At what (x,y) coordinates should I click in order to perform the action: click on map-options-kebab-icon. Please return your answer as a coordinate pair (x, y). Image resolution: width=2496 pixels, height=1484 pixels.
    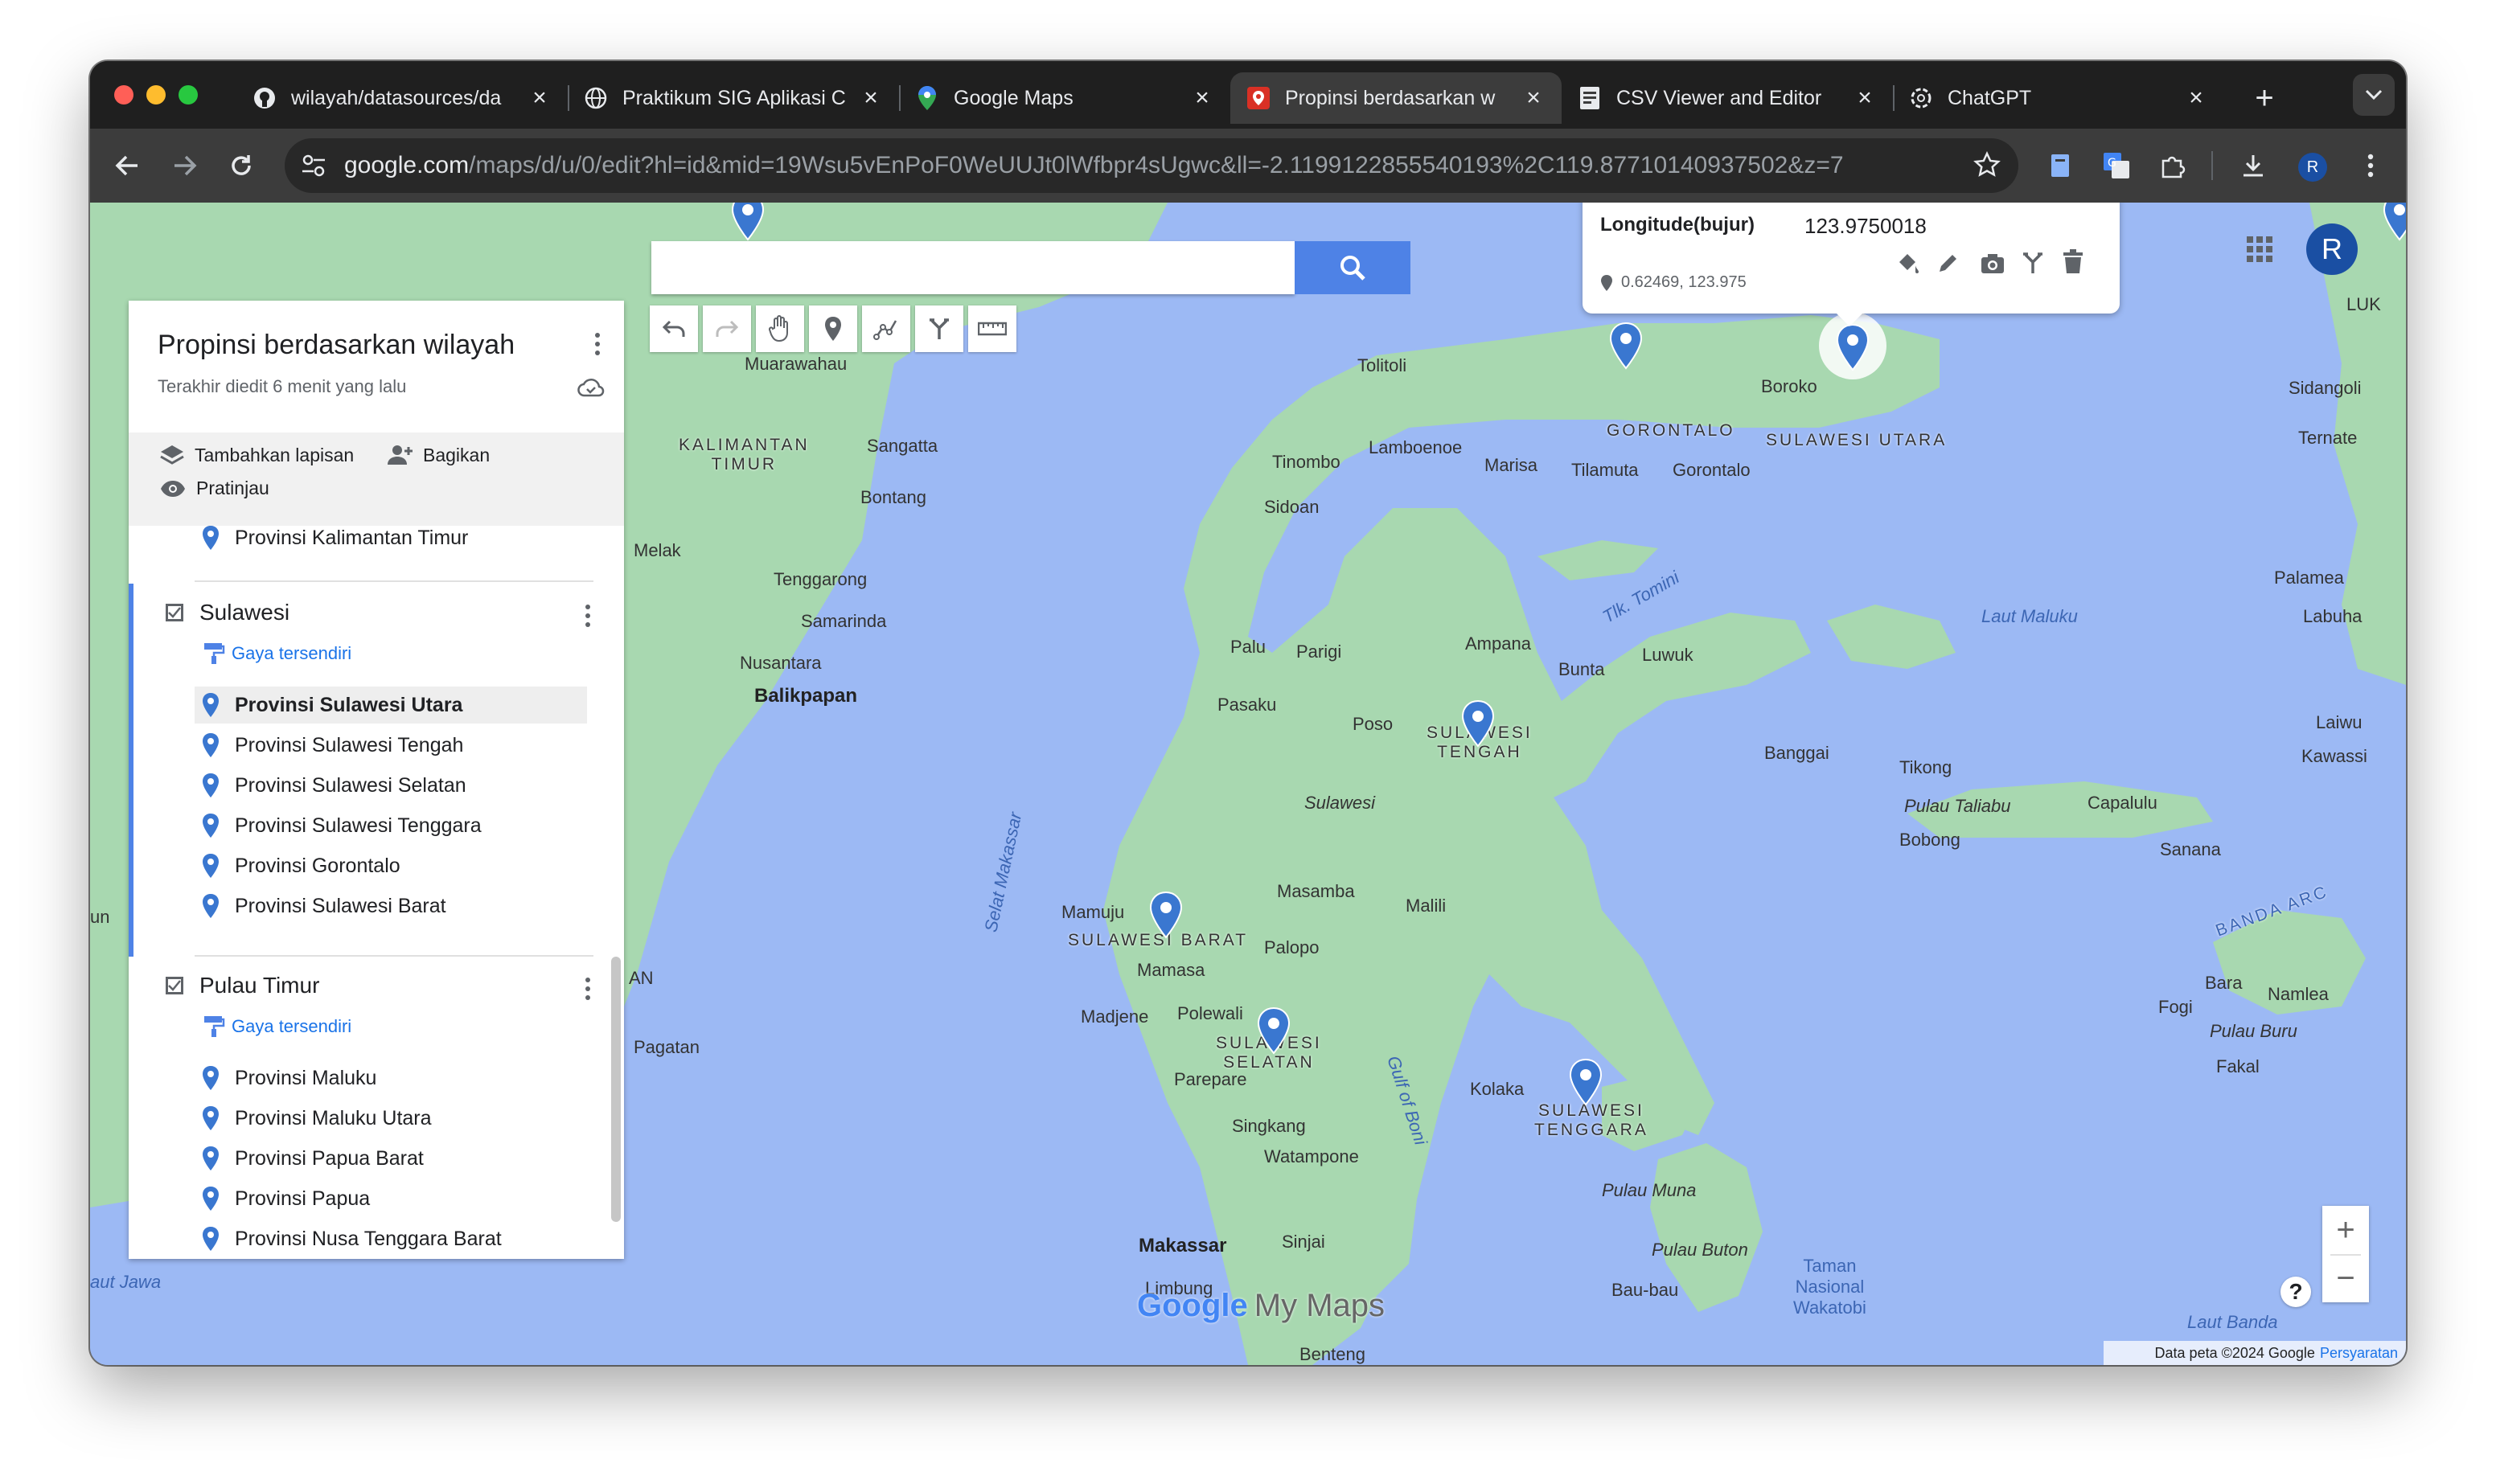
    Looking at the image, I should click on (597, 344).